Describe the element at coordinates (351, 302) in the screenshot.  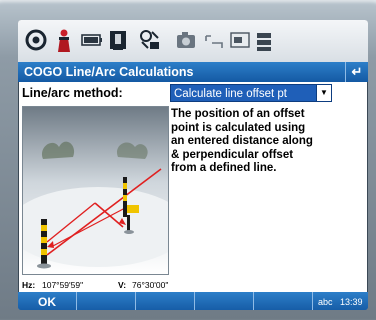
I see `clock: 13:39` at that location.